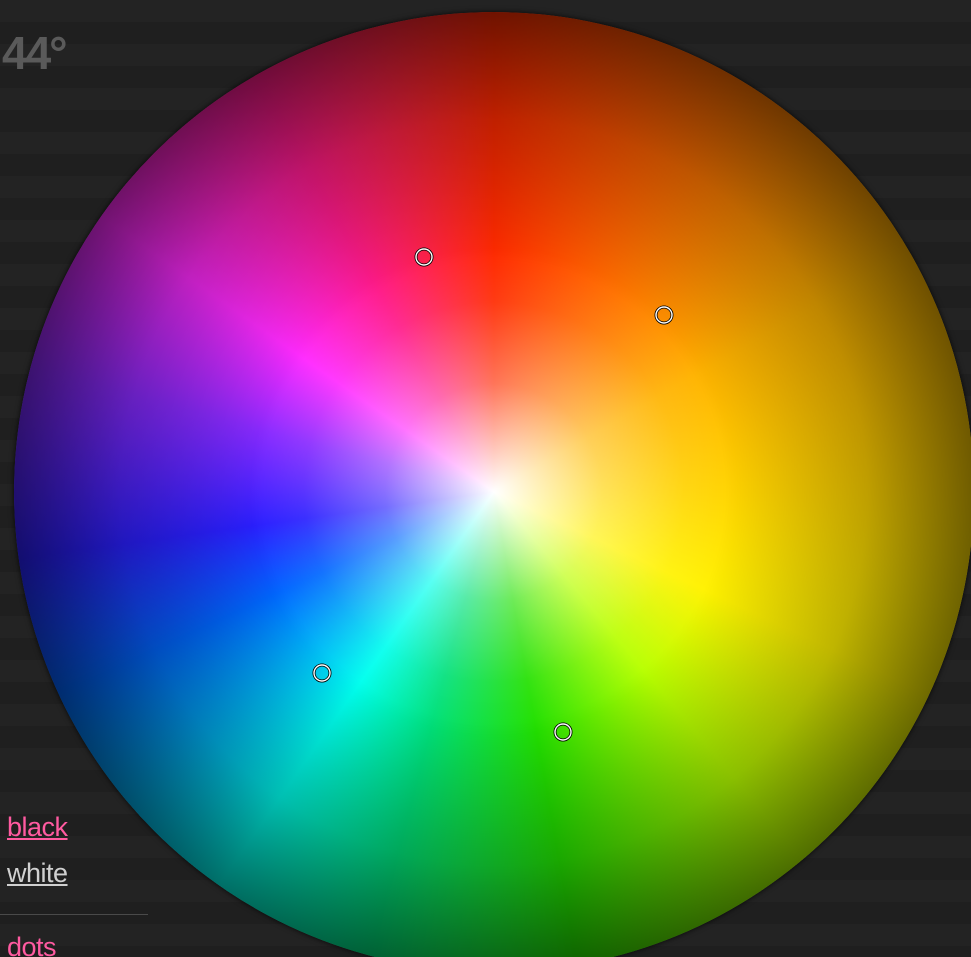 This screenshot has height=957, width=971. Describe the element at coordinates (563, 732) in the screenshot. I see `harmony-marker-green` at that location.